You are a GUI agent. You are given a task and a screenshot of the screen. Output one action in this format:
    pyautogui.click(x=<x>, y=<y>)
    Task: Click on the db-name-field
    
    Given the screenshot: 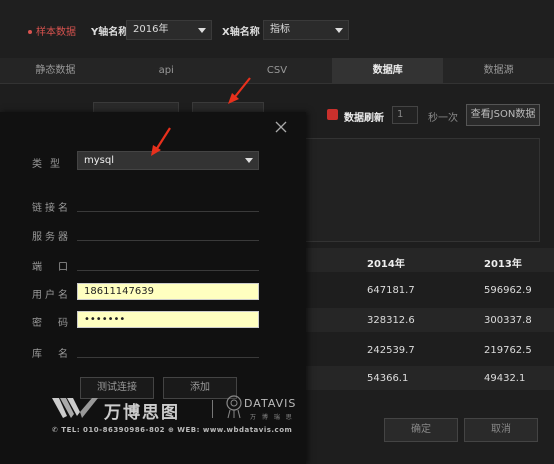 What is the action you would take?
    pyautogui.click(x=168, y=357)
    